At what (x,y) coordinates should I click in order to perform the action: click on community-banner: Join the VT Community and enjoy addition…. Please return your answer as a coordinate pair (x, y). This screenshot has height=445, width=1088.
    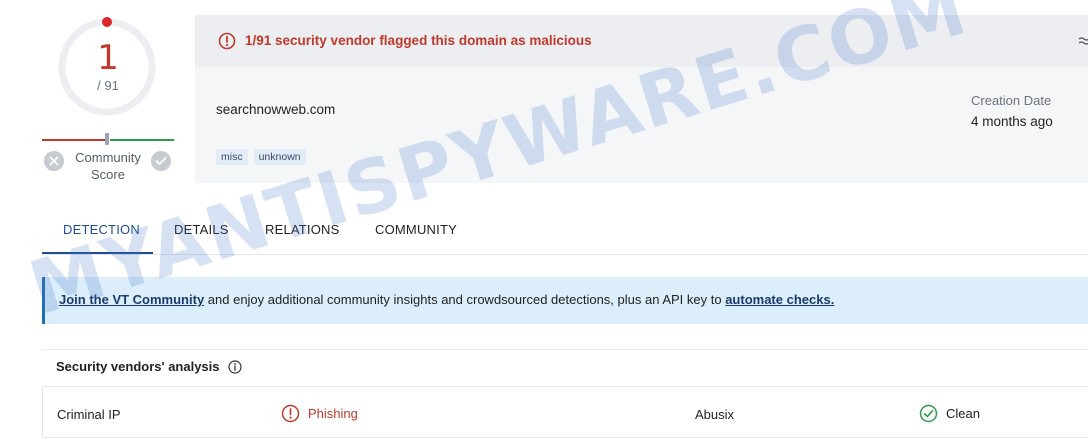
    Looking at the image, I should click on (565, 300).